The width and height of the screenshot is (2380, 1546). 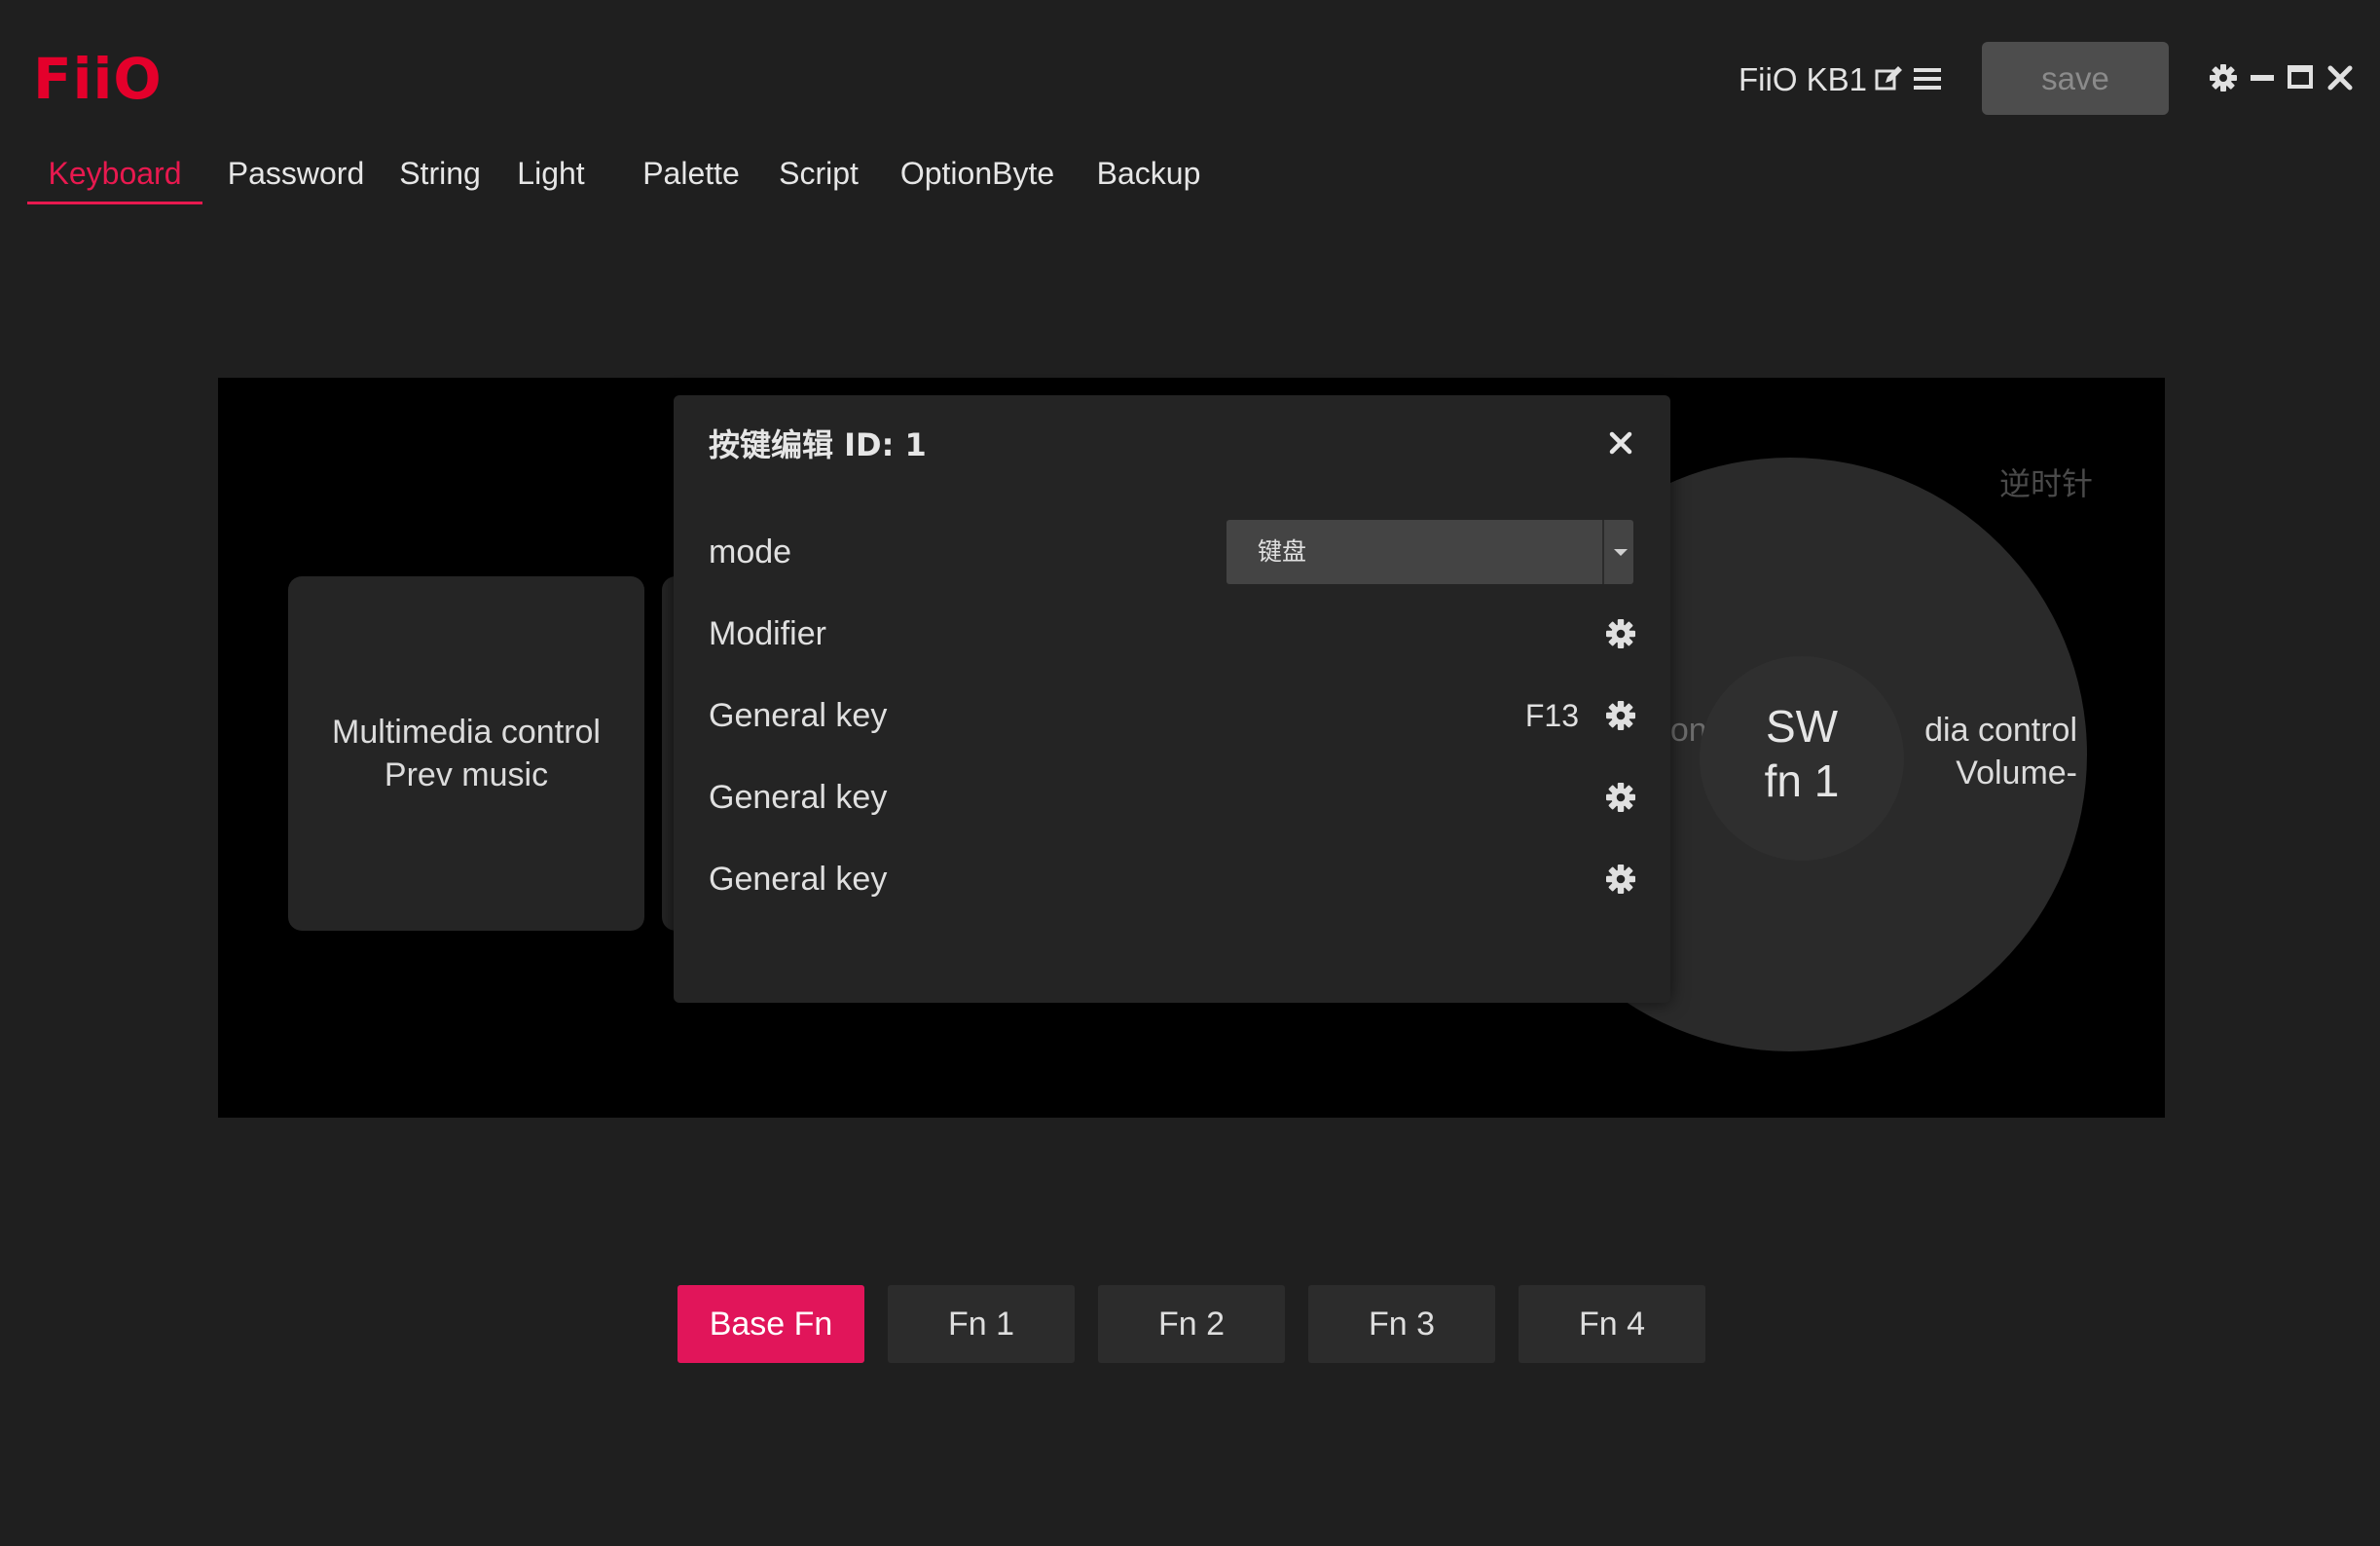 What do you see at coordinates (1401, 1324) in the screenshot?
I see `fn-layer-3: Fn 3` at bounding box center [1401, 1324].